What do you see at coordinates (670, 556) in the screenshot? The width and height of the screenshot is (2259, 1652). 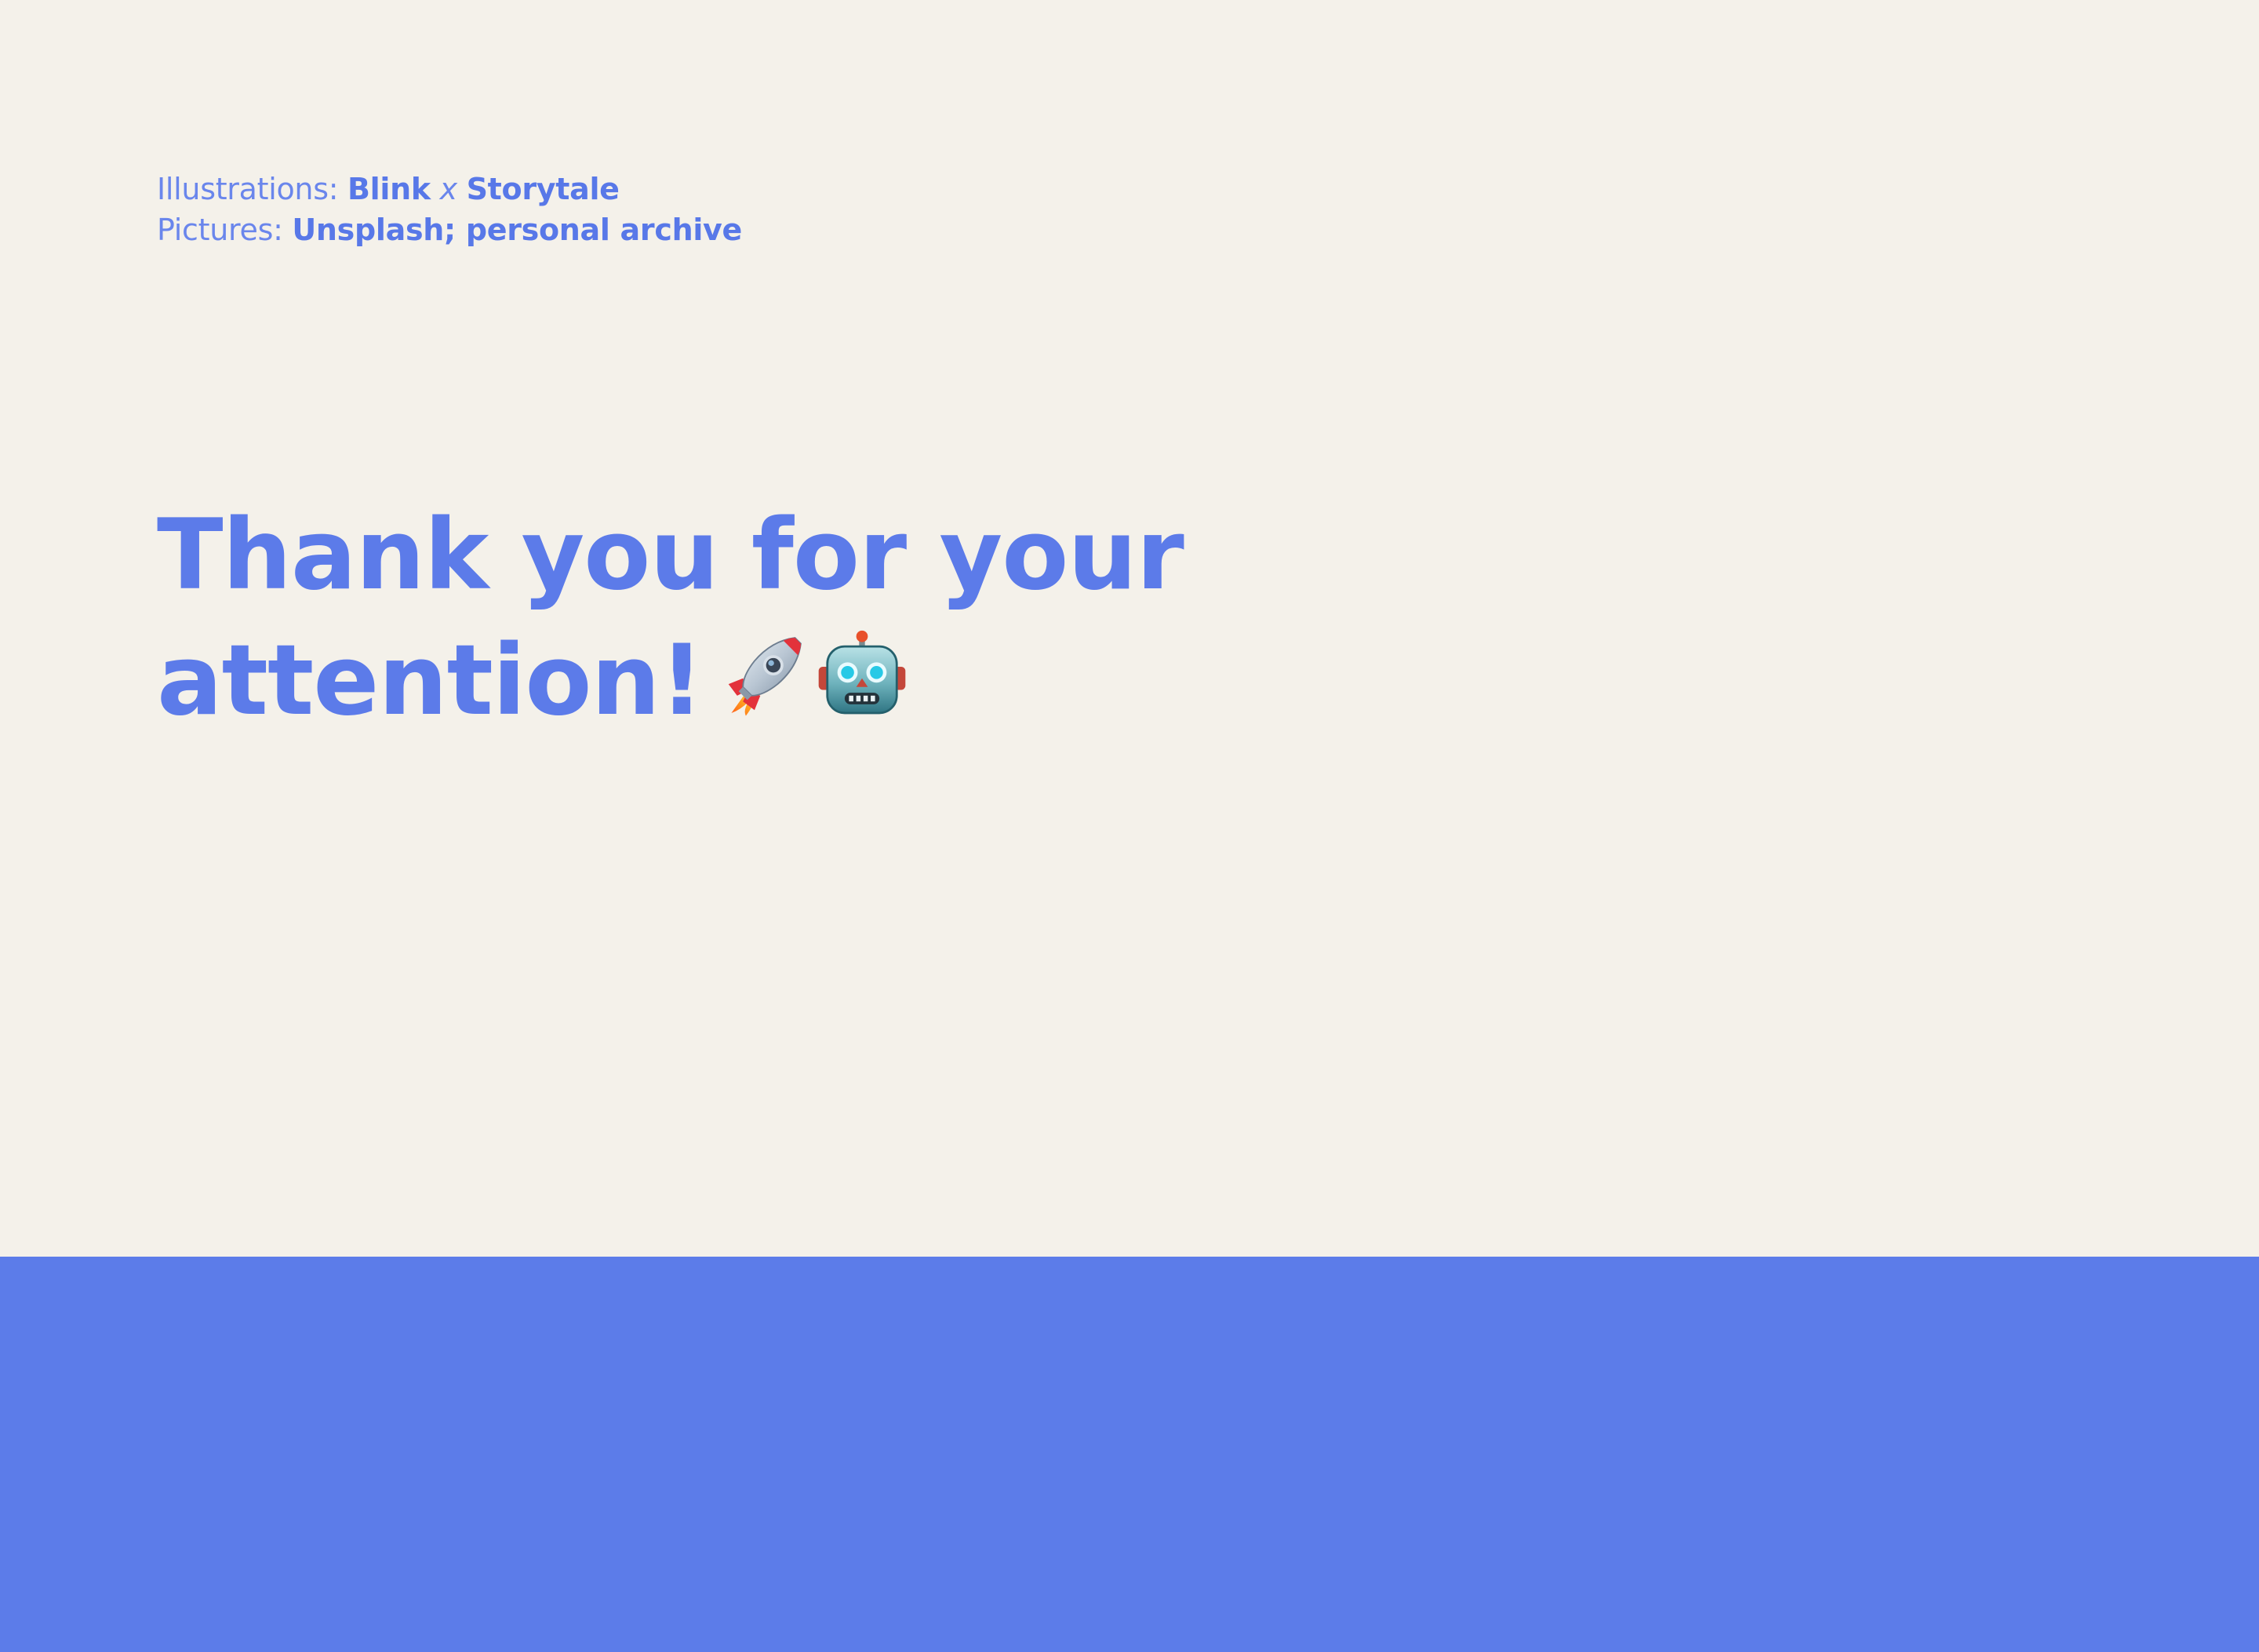 I see `headline-line-1: Thank you for your` at bounding box center [670, 556].